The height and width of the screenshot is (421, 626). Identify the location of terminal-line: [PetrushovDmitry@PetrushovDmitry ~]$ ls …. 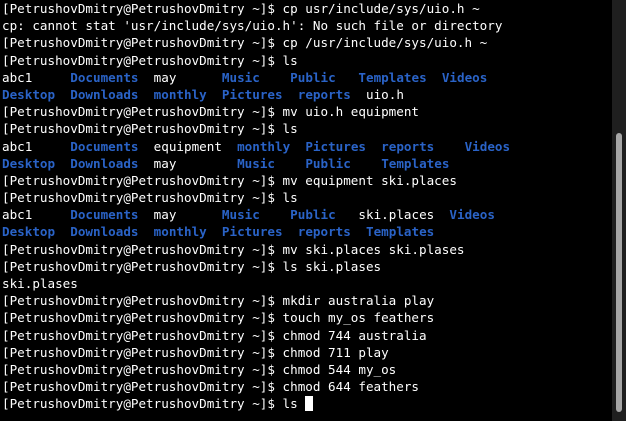
(256, 266).